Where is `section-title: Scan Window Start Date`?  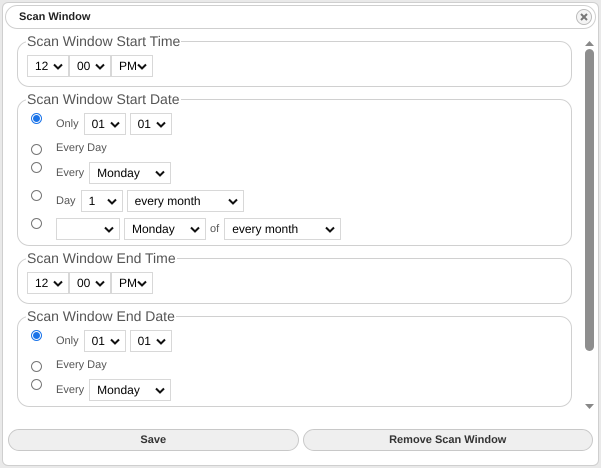
section-title: Scan Window Start Date is located at coordinates (103, 99).